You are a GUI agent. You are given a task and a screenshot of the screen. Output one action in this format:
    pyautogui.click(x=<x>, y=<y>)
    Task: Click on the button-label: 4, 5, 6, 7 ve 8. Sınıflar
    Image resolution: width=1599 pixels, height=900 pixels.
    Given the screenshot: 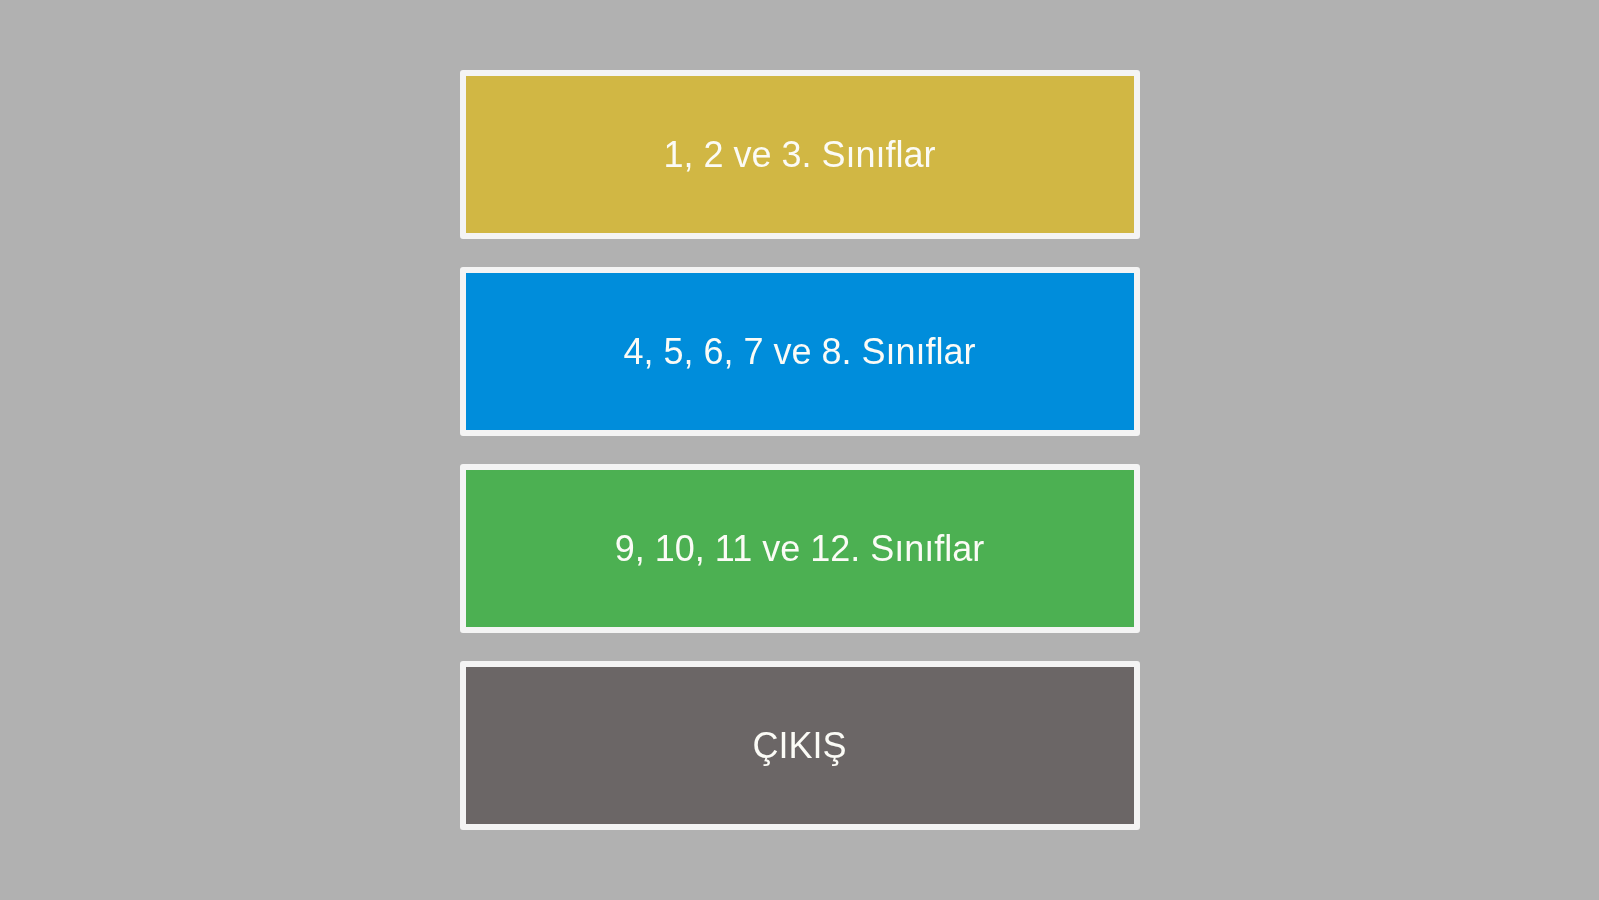 What is the action you would take?
    pyautogui.click(x=799, y=351)
    